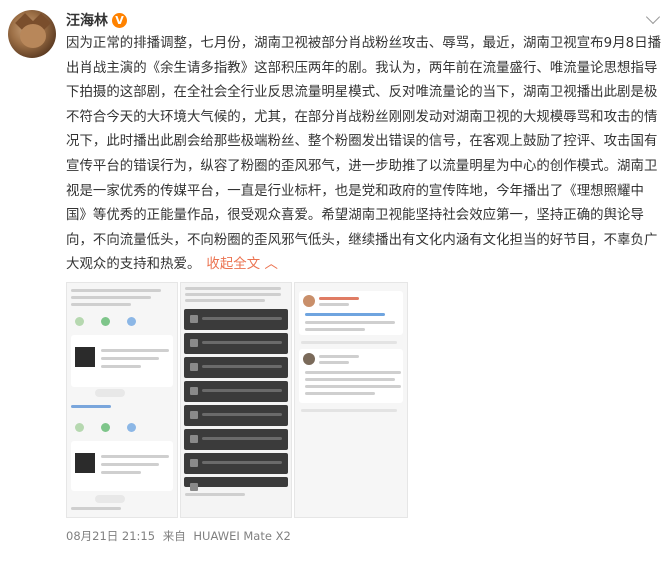 The height and width of the screenshot is (567, 670). I want to click on post-meta: 08月21日 21:15 来自 HUAWEI Mate X2, so click(180, 536).